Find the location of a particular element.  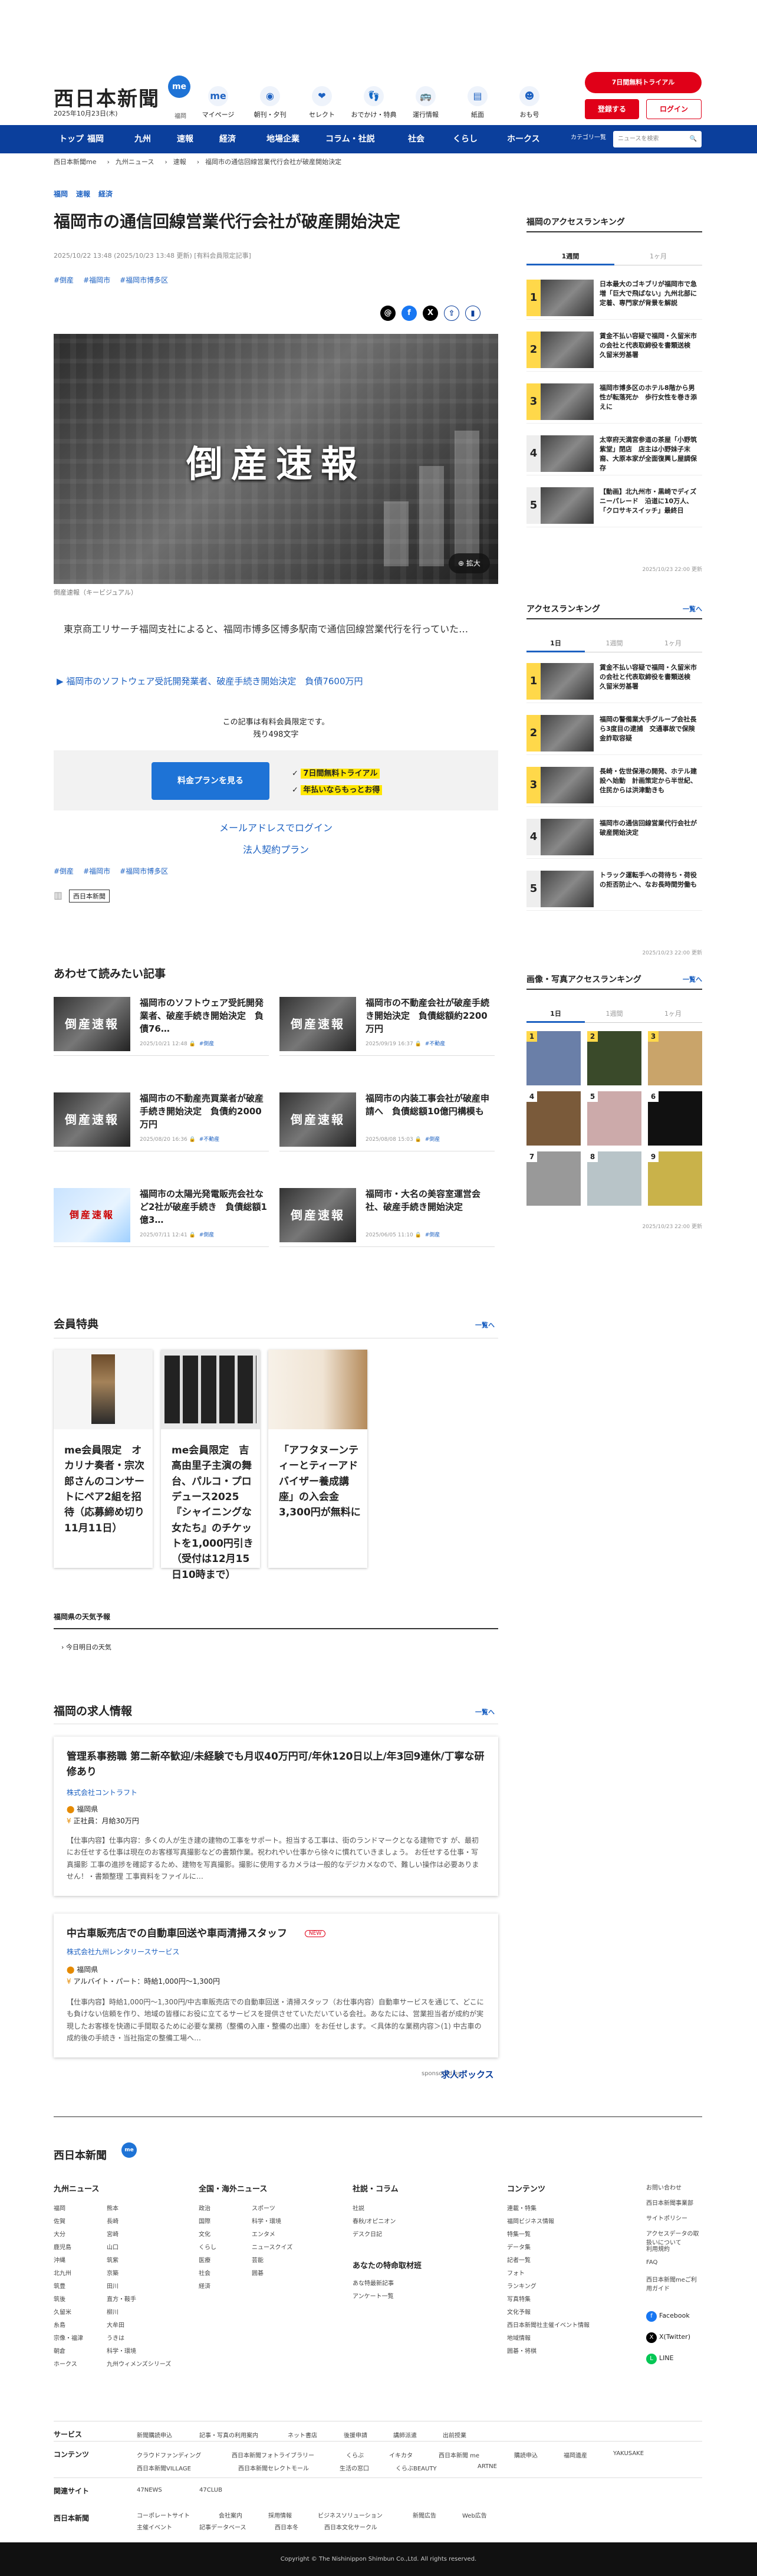

footer-link: 連載・特集 is located at coordinates (522, 2207).